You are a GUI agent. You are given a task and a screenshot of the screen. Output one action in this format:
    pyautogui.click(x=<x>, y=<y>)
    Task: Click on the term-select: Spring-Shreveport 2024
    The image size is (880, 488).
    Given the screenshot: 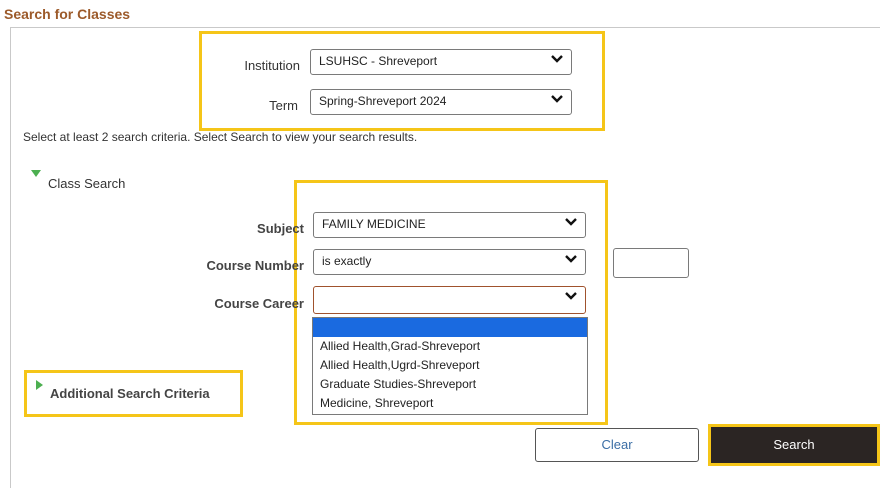 What is the action you would take?
    pyautogui.click(x=441, y=102)
    